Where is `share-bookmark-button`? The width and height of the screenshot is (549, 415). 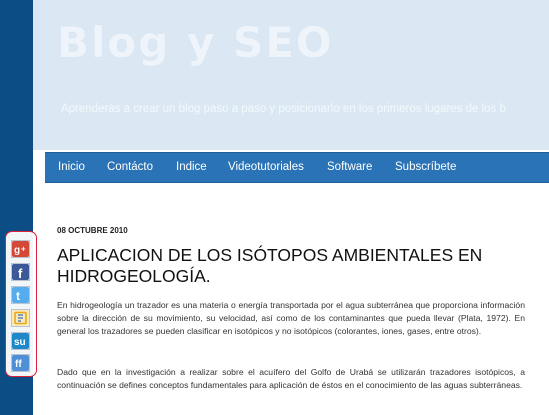 share-bookmark-button is located at coordinates (20, 318).